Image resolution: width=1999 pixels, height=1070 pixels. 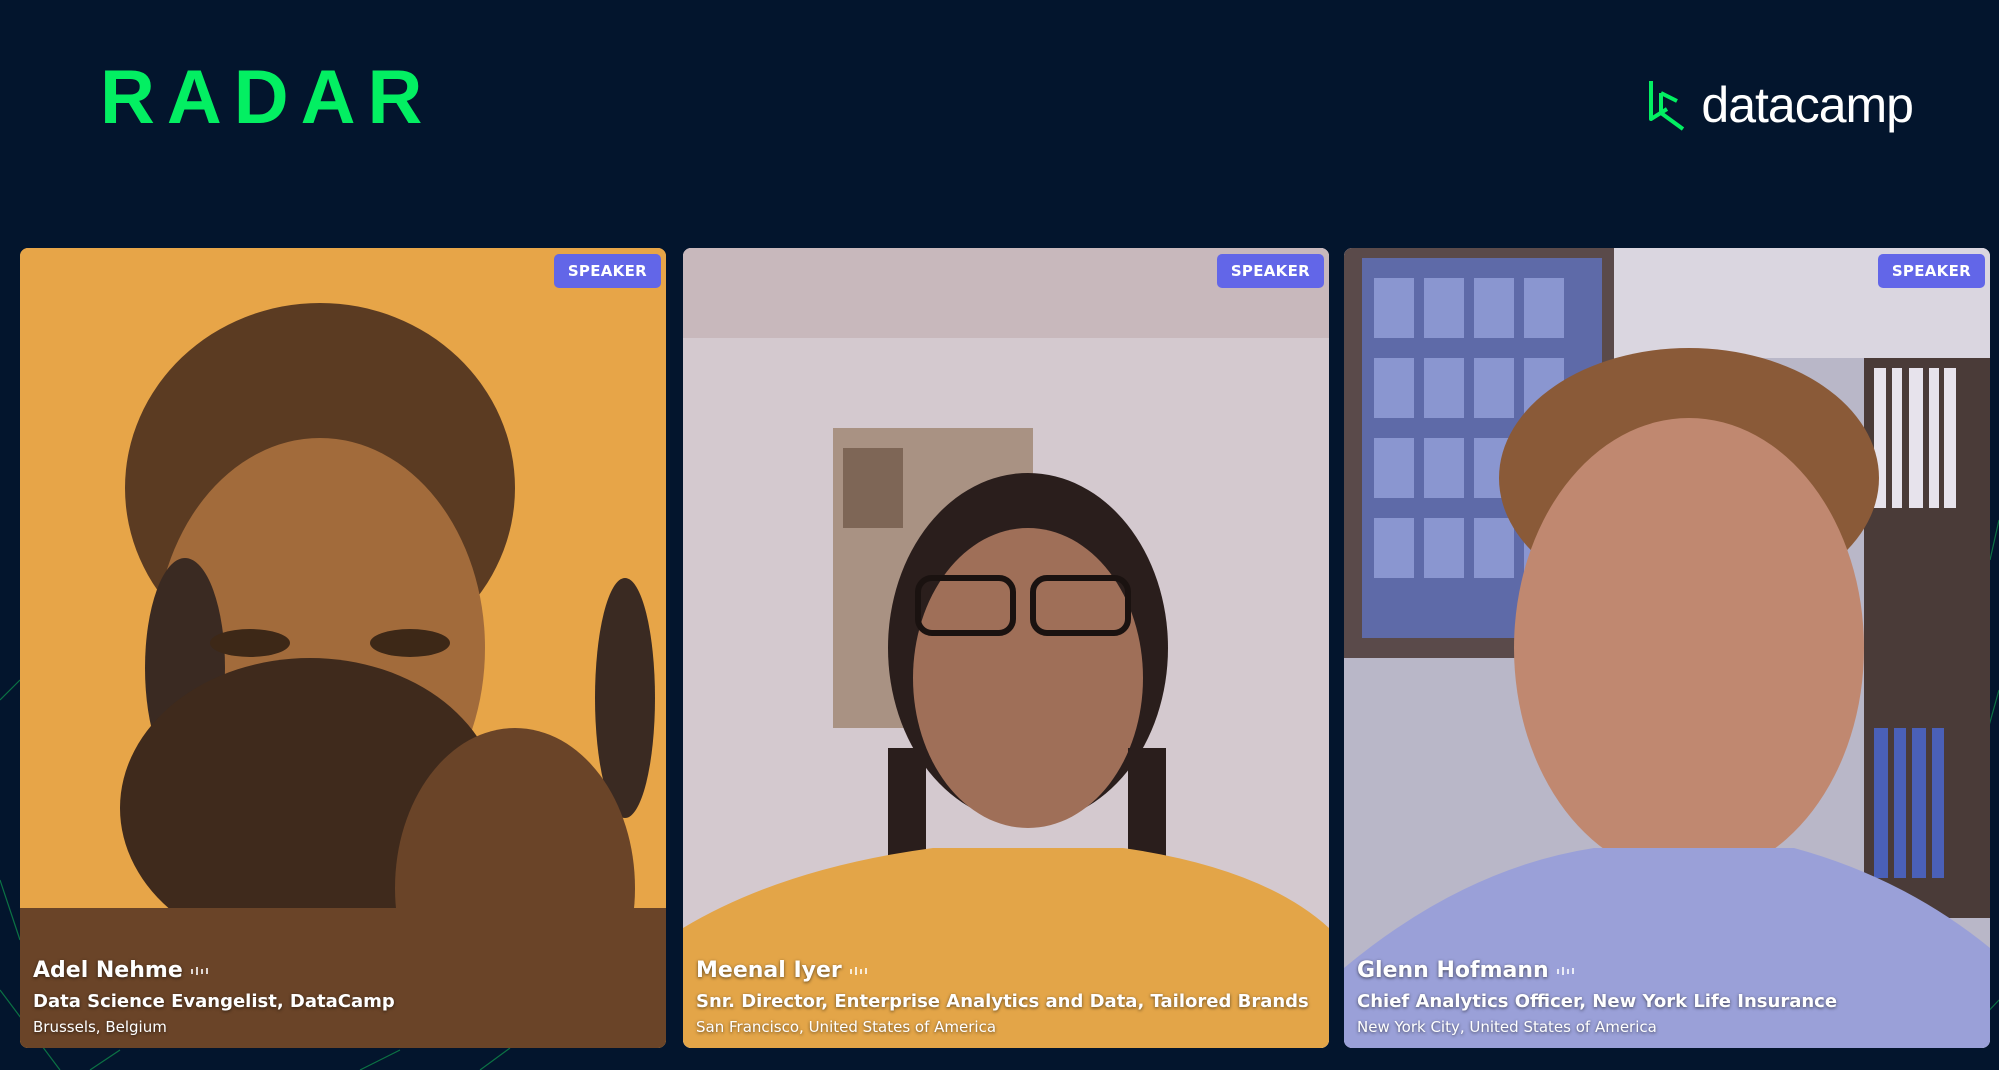 What do you see at coordinates (1453, 970) in the screenshot?
I see `participant-name: Glenn Hofmann` at bounding box center [1453, 970].